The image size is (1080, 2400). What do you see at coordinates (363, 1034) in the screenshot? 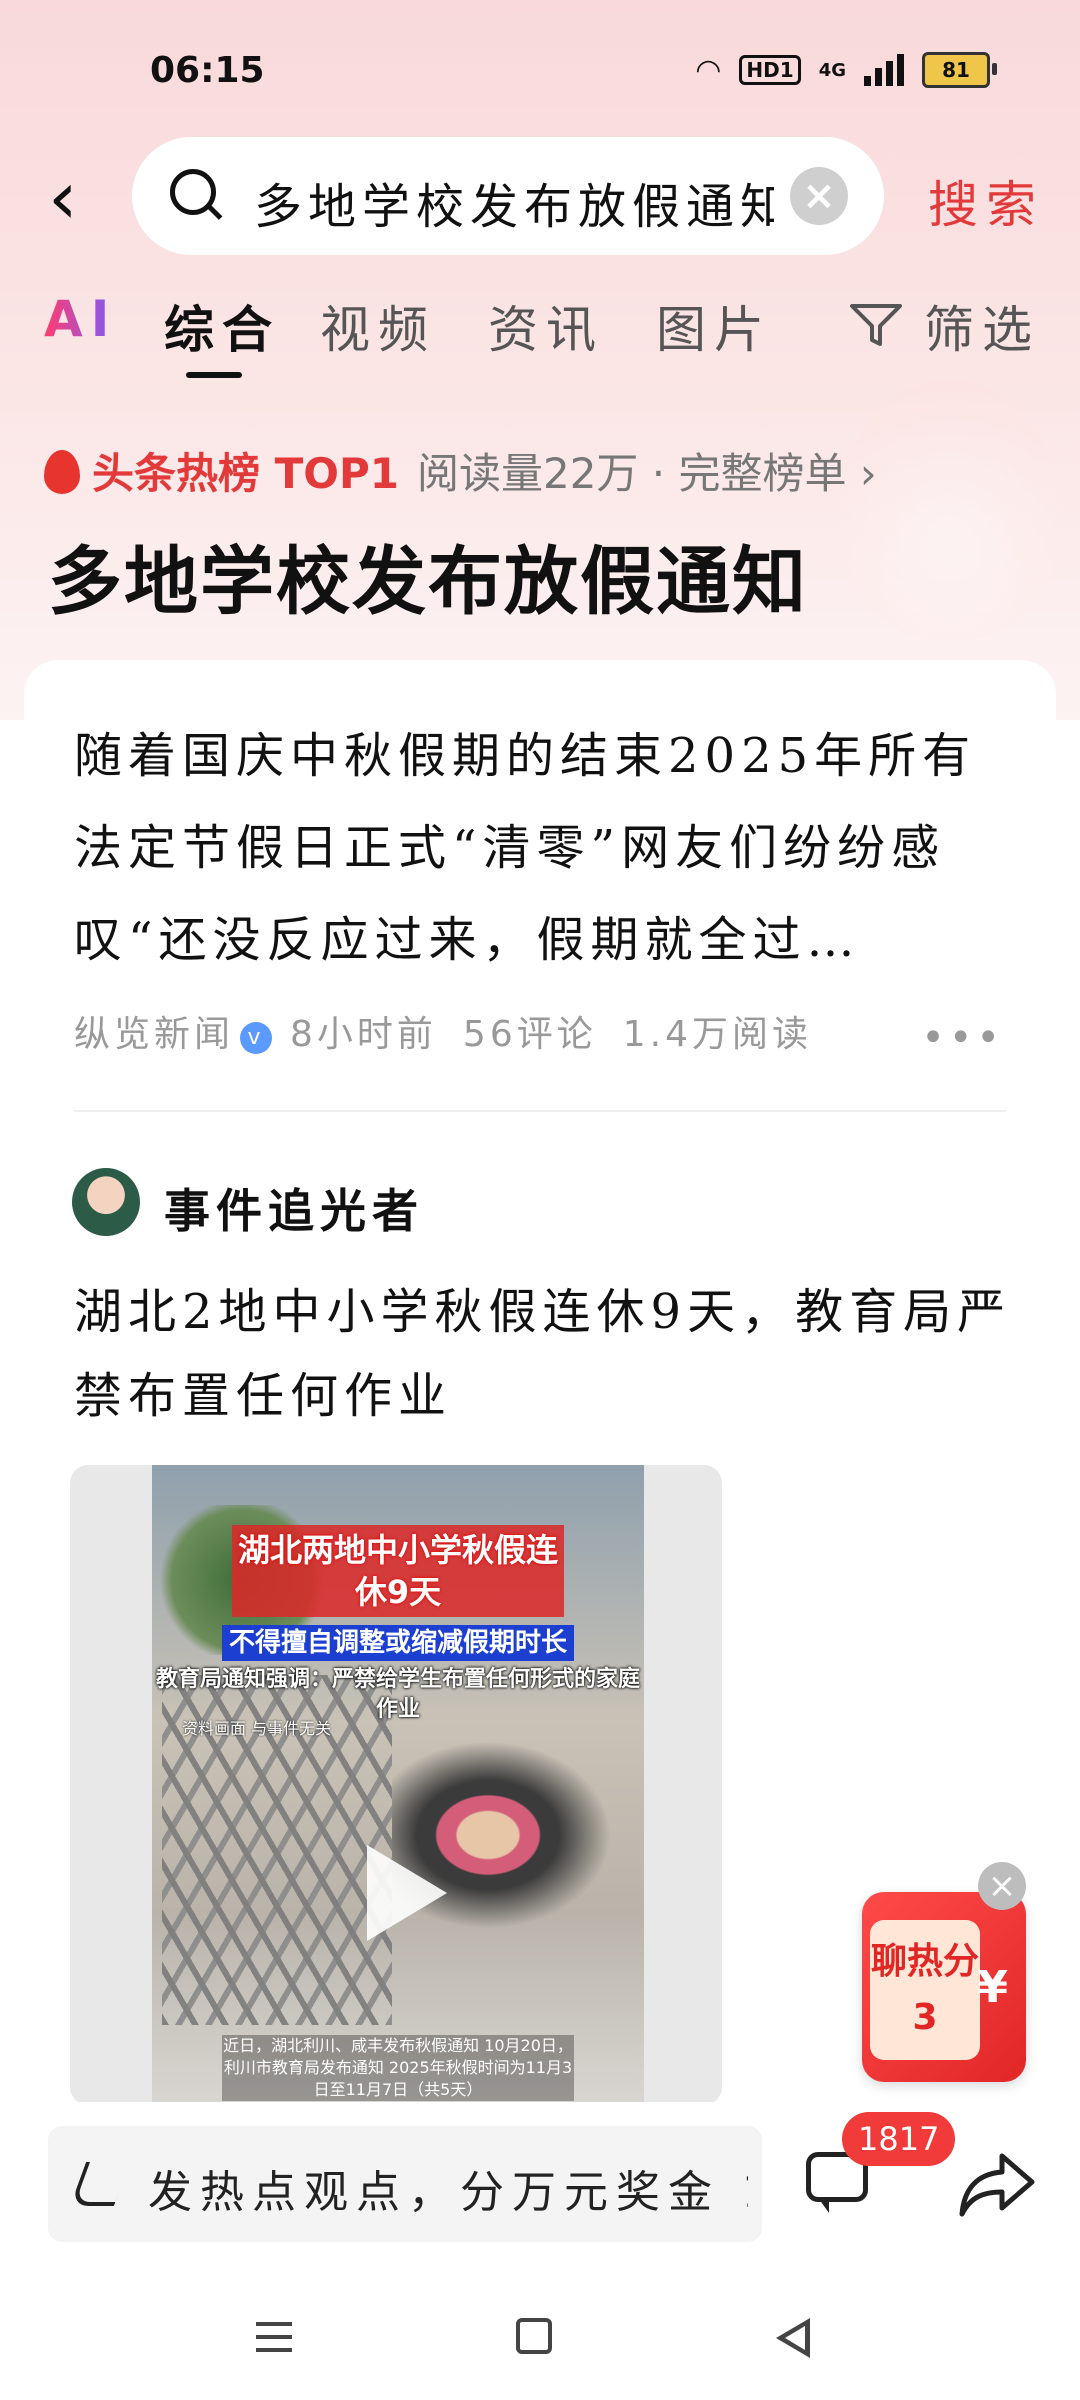
I see `article-time: 8小时前` at bounding box center [363, 1034].